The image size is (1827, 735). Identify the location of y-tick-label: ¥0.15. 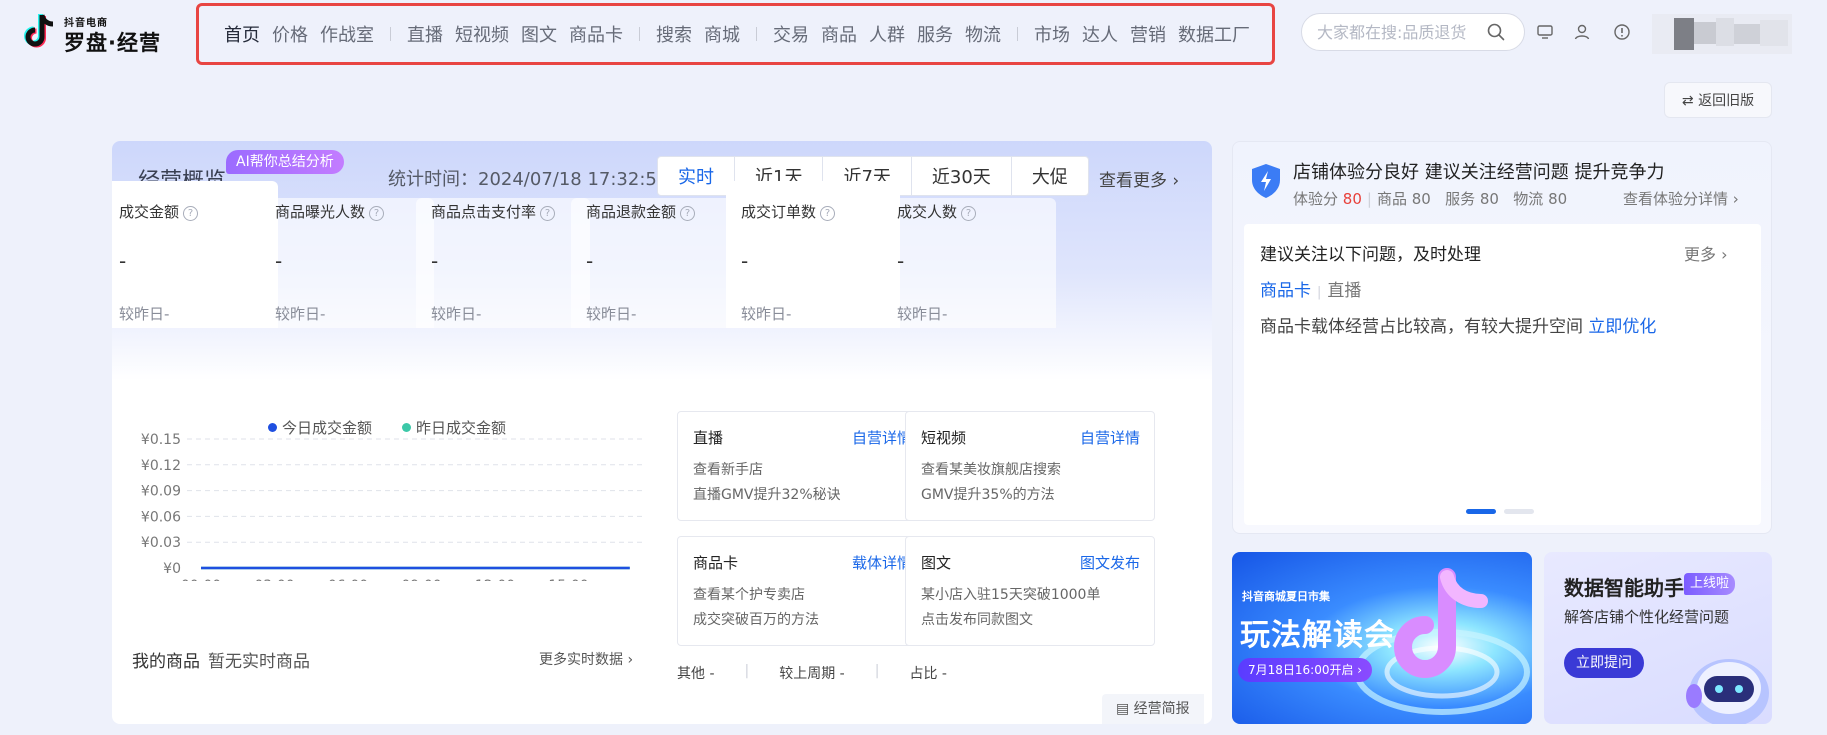
(161, 440).